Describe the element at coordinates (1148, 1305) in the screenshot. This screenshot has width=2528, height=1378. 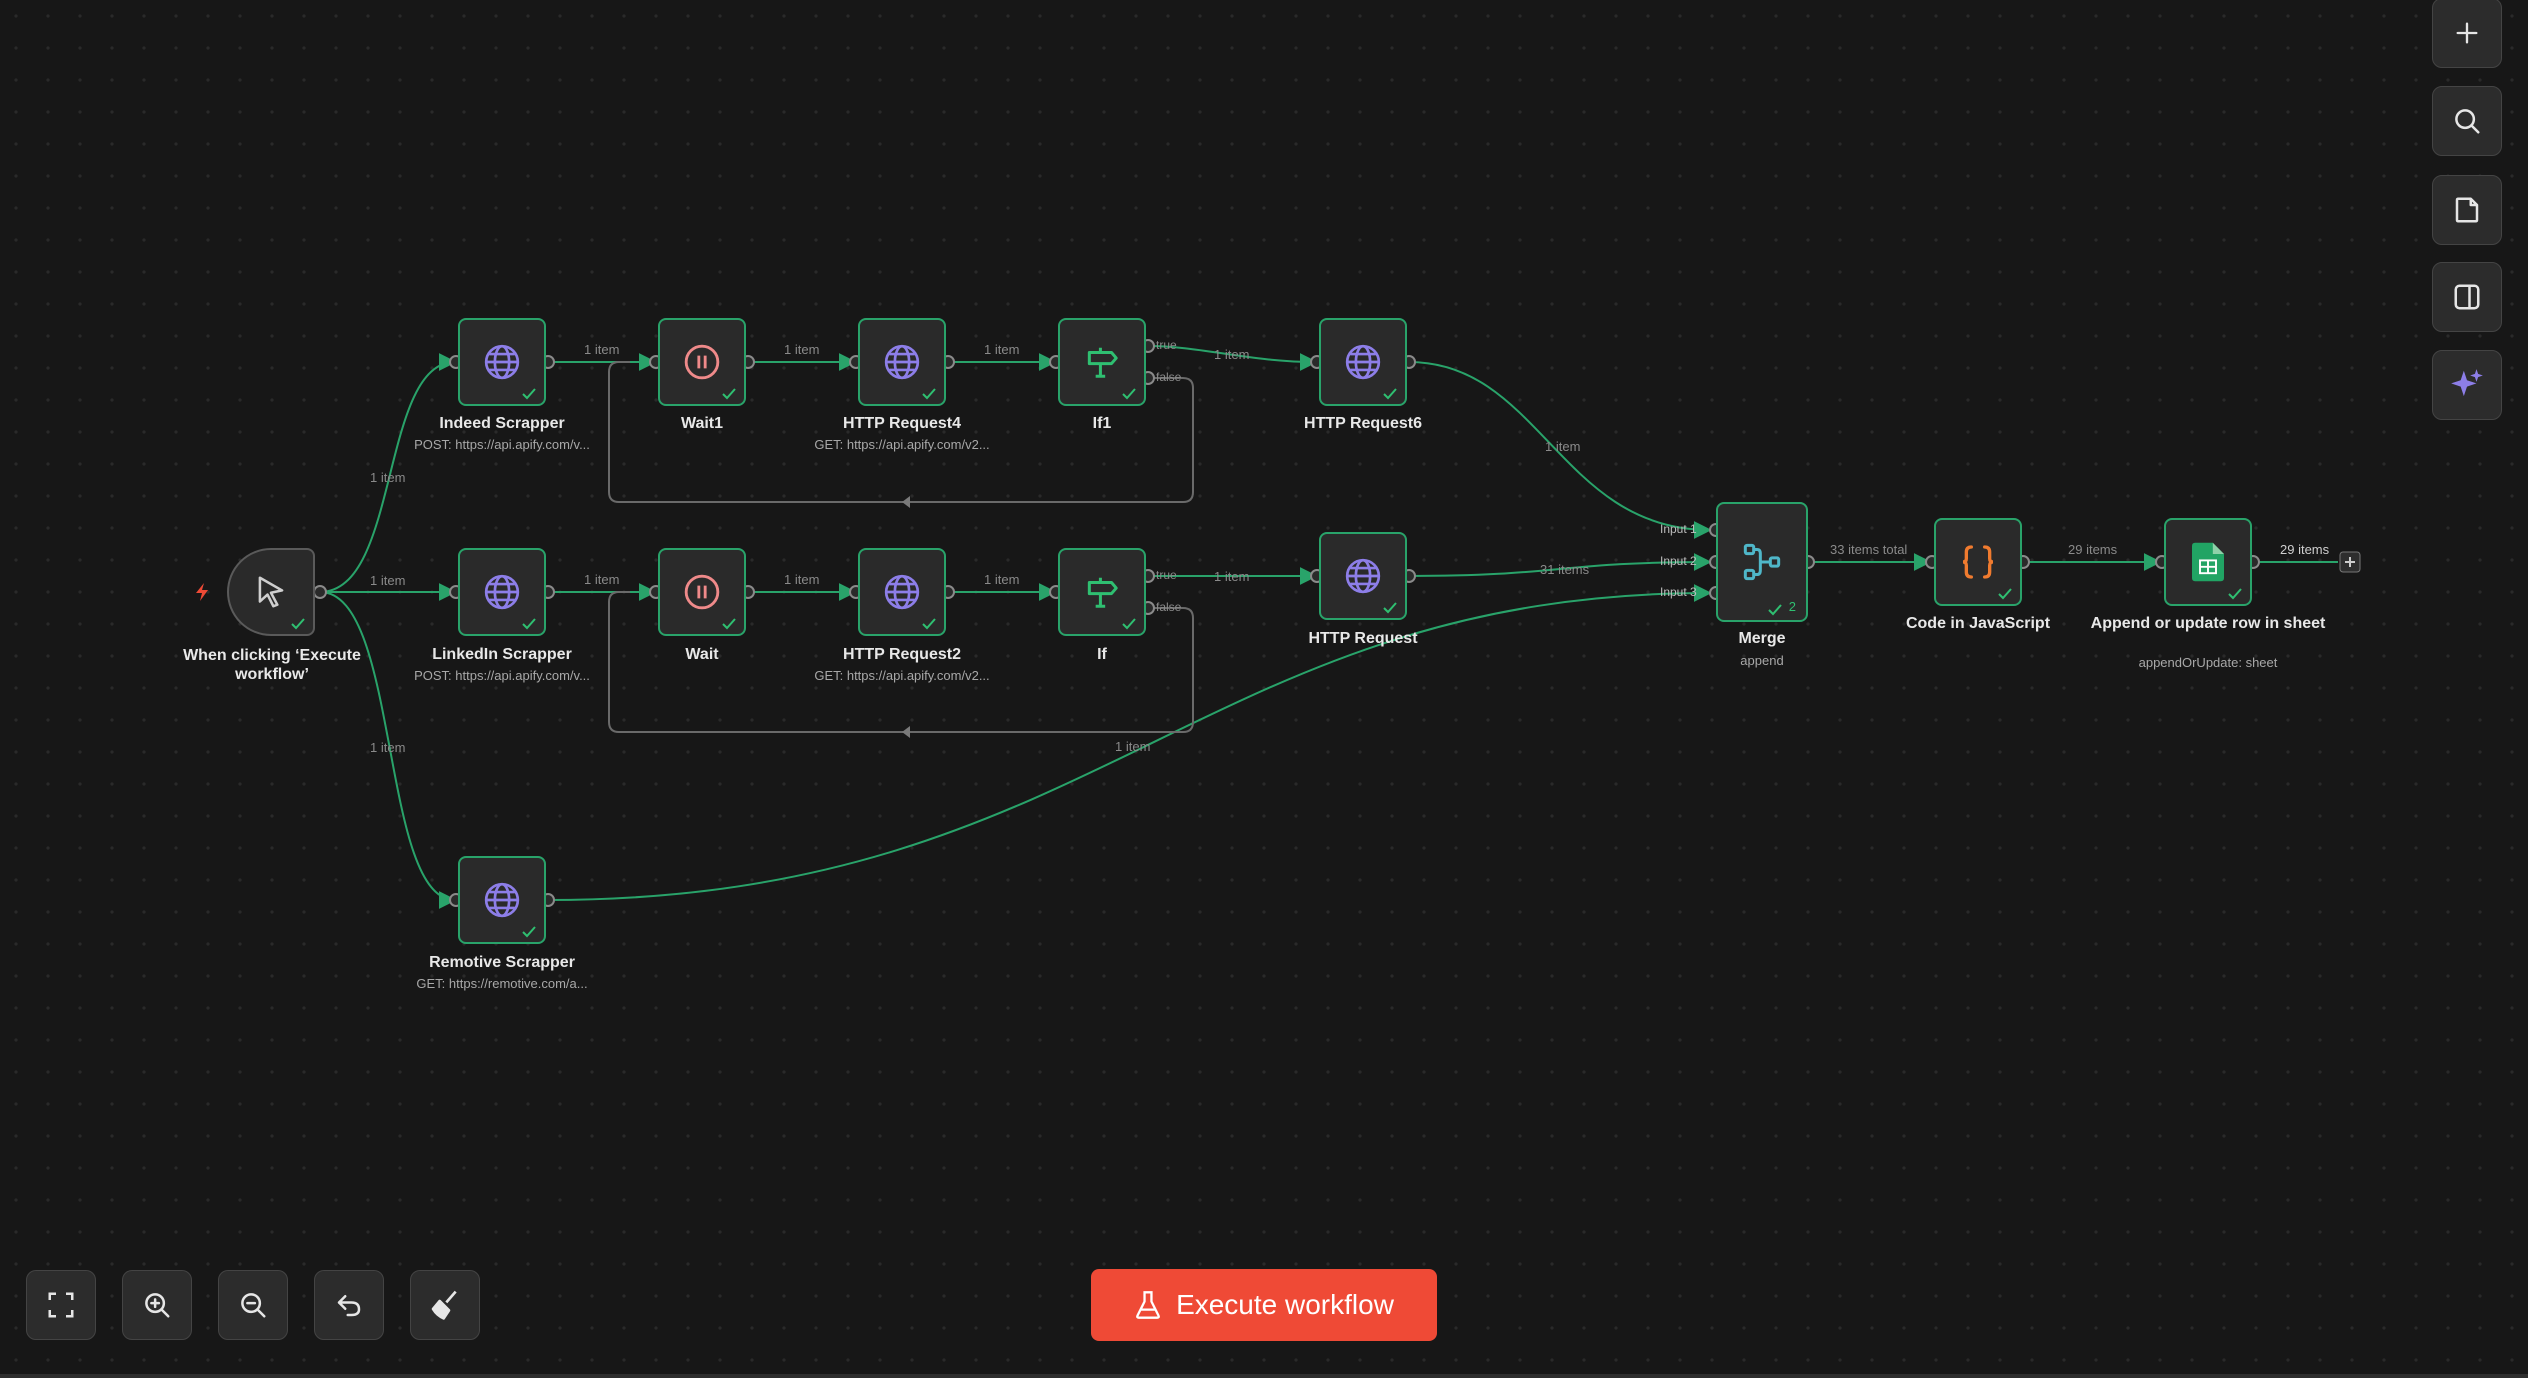
I see `flask-icon` at that location.